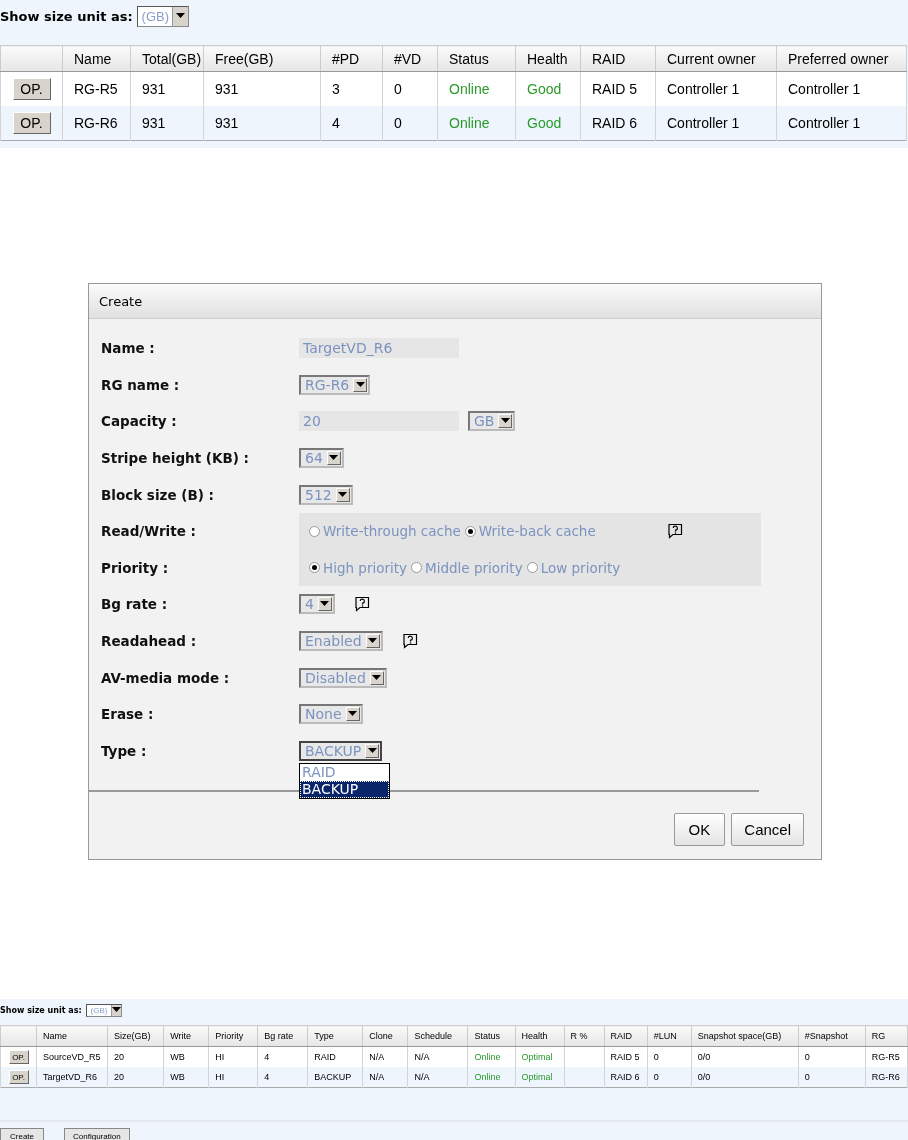 The height and width of the screenshot is (1140, 908). What do you see at coordinates (474, 567) in the screenshot?
I see `radio-label: Middle priority` at bounding box center [474, 567].